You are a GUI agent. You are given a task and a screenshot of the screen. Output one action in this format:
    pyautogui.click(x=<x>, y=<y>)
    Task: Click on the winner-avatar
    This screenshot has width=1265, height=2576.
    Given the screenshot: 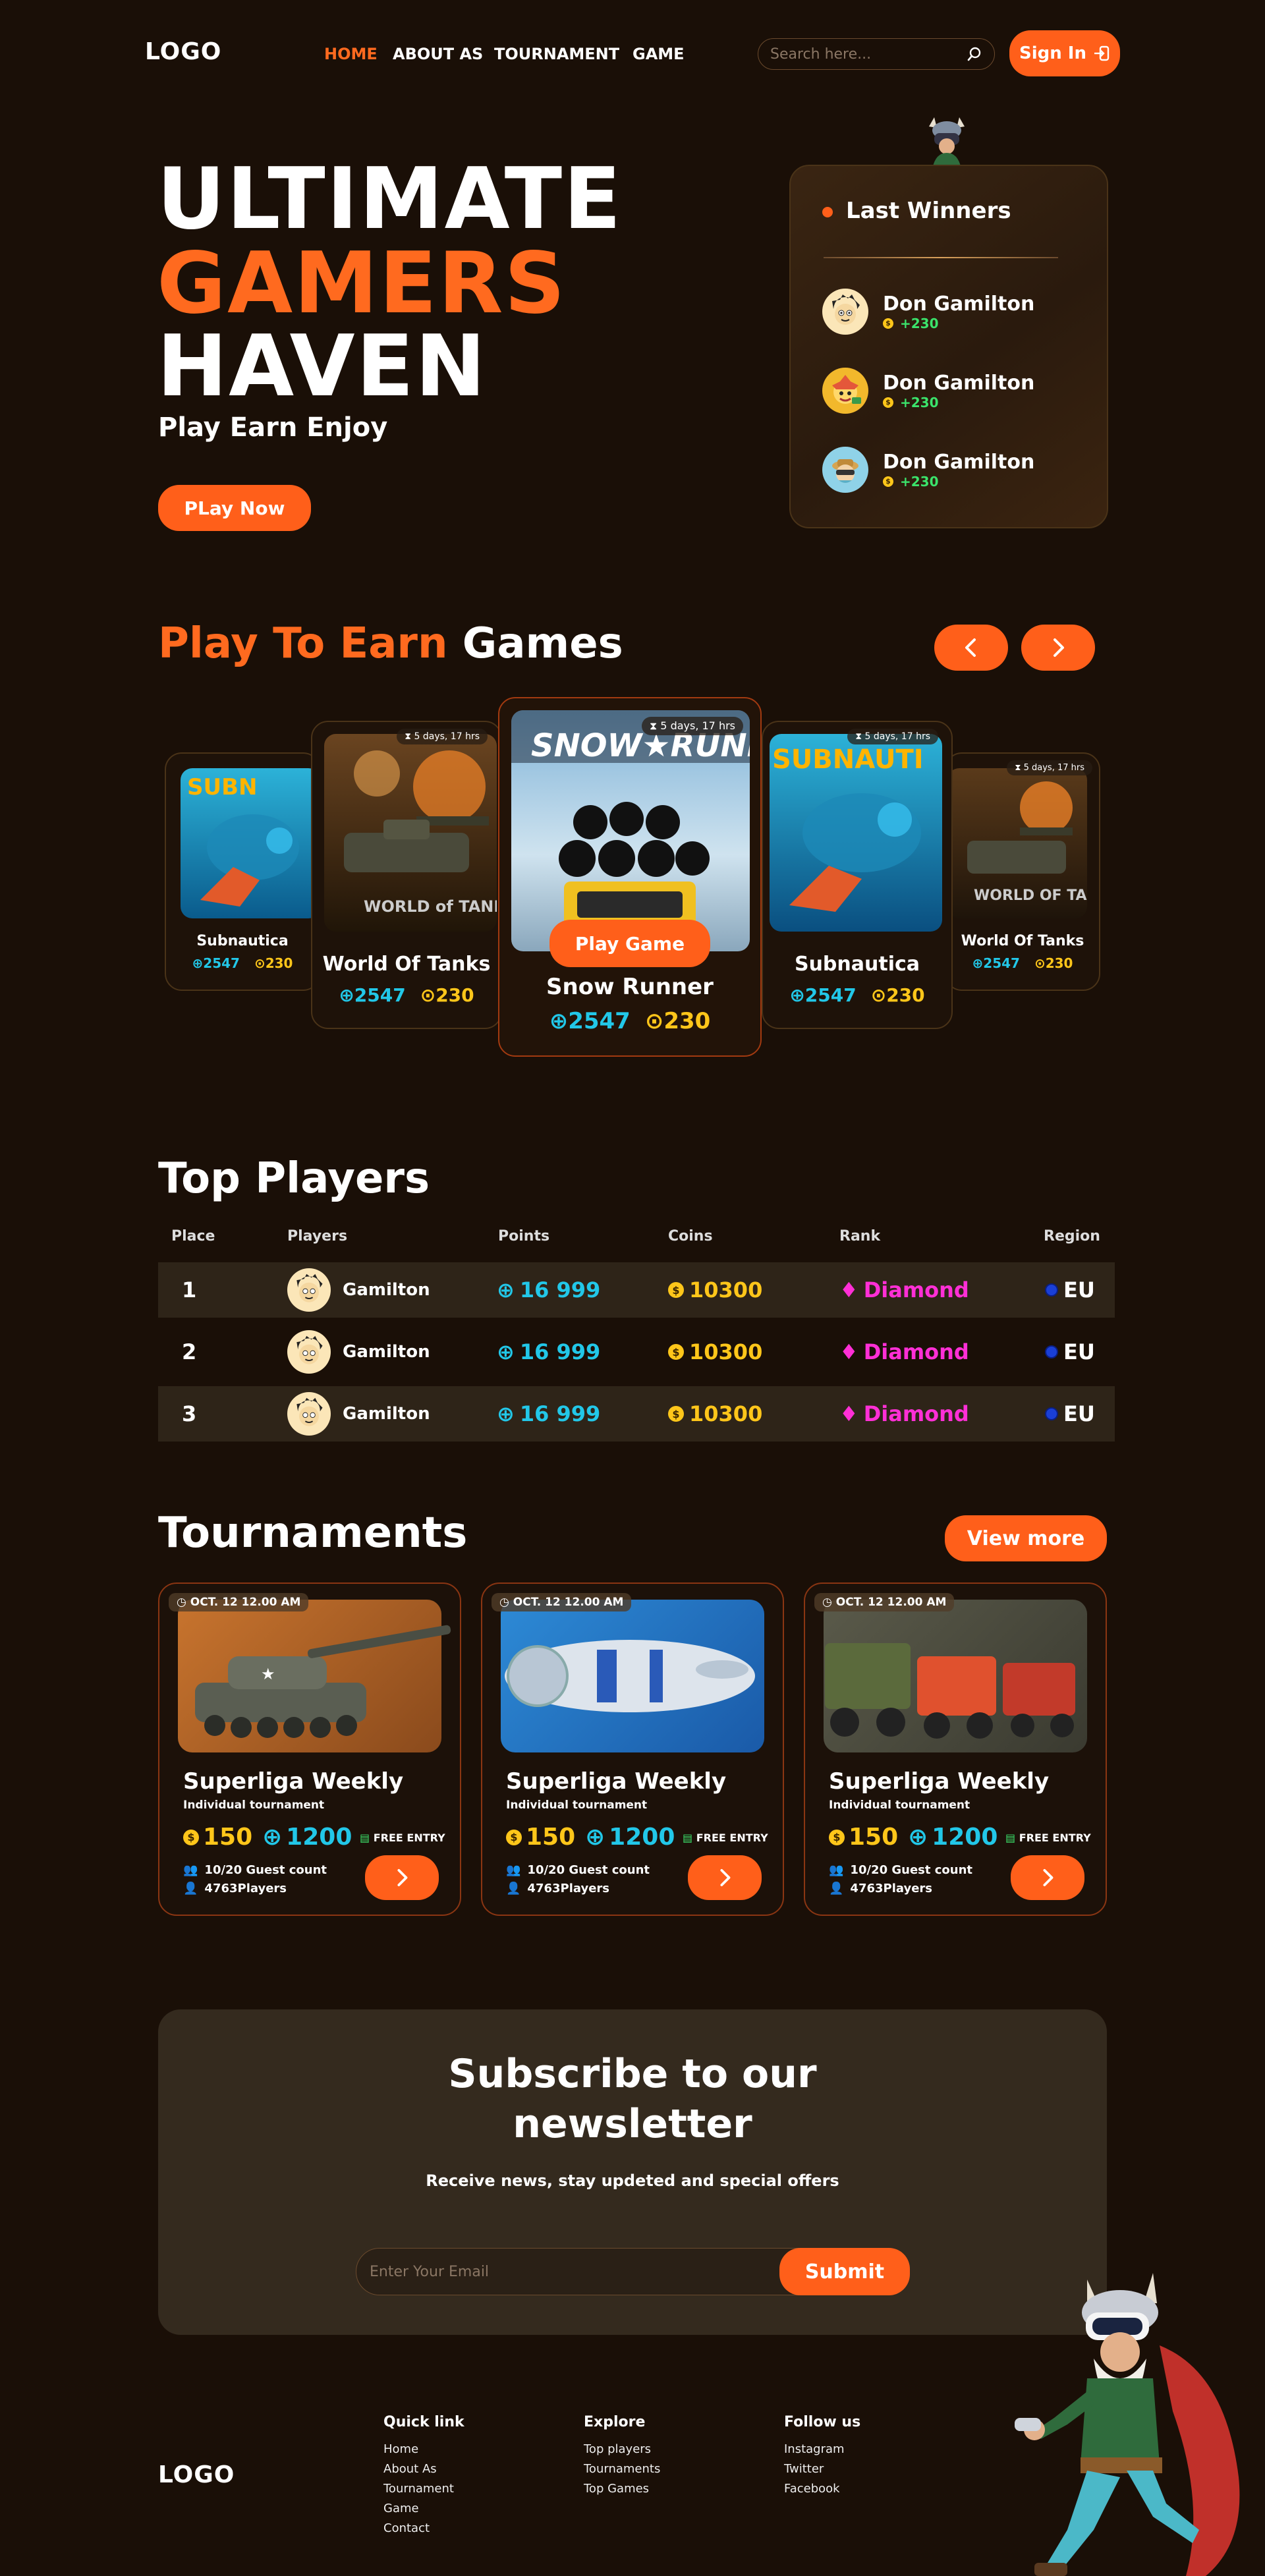 What is the action you would take?
    pyautogui.click(x=845, y=312)
    